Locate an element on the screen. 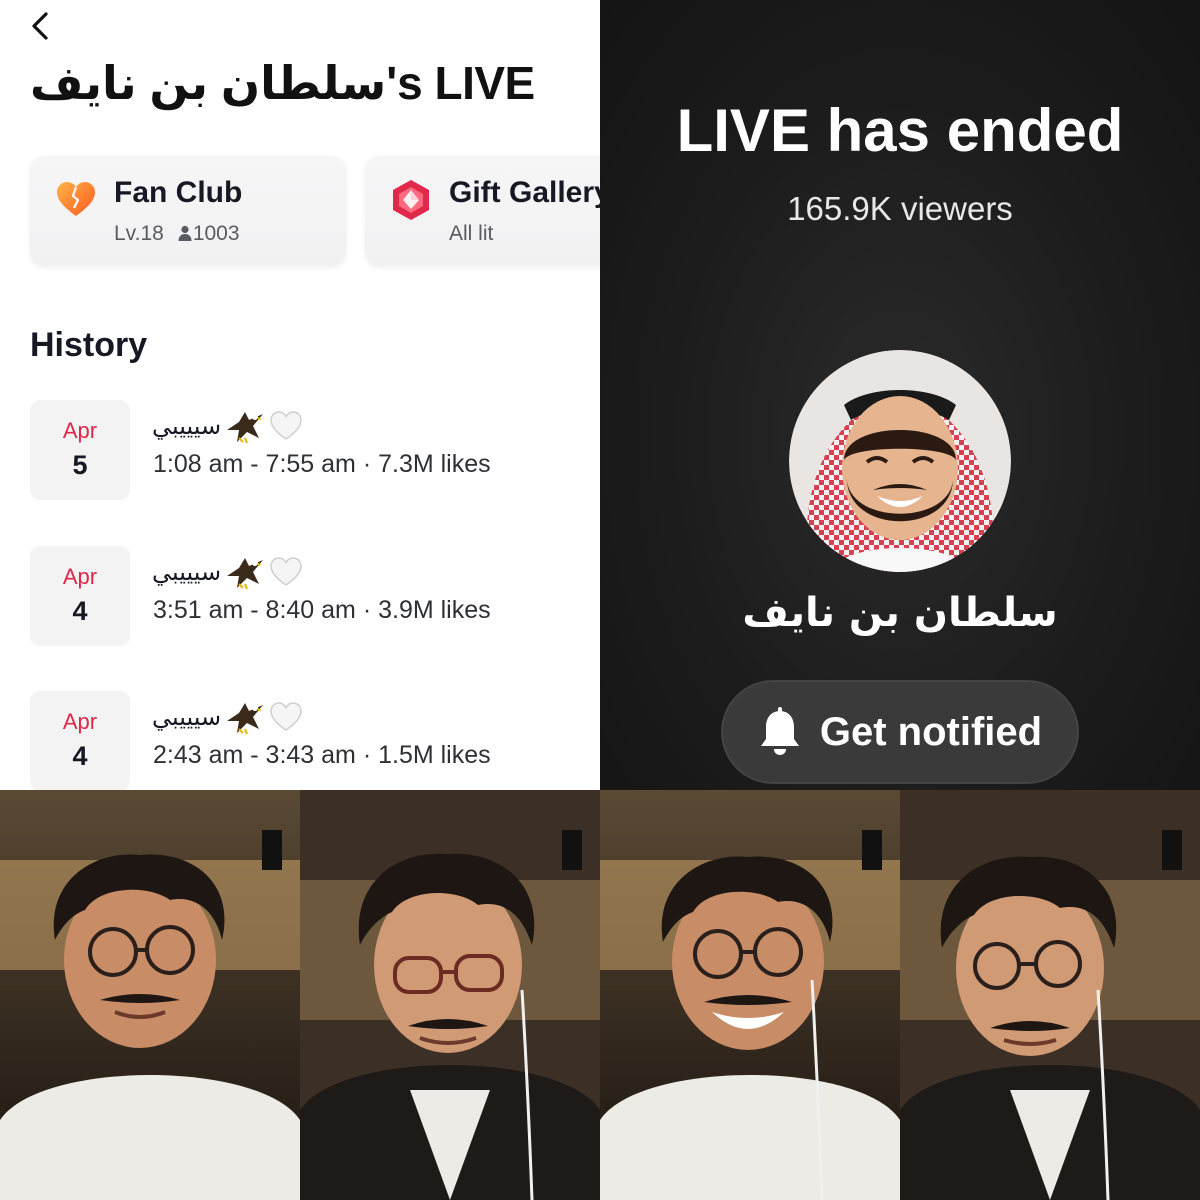 The width and height of the screenshot is (1200, 1200). fan-club-members: 1003 is located at coordinates (216, 233).